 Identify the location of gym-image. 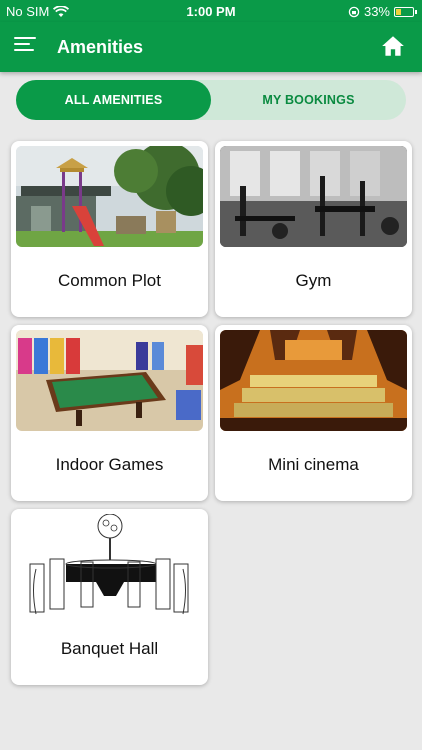
(313, 196).